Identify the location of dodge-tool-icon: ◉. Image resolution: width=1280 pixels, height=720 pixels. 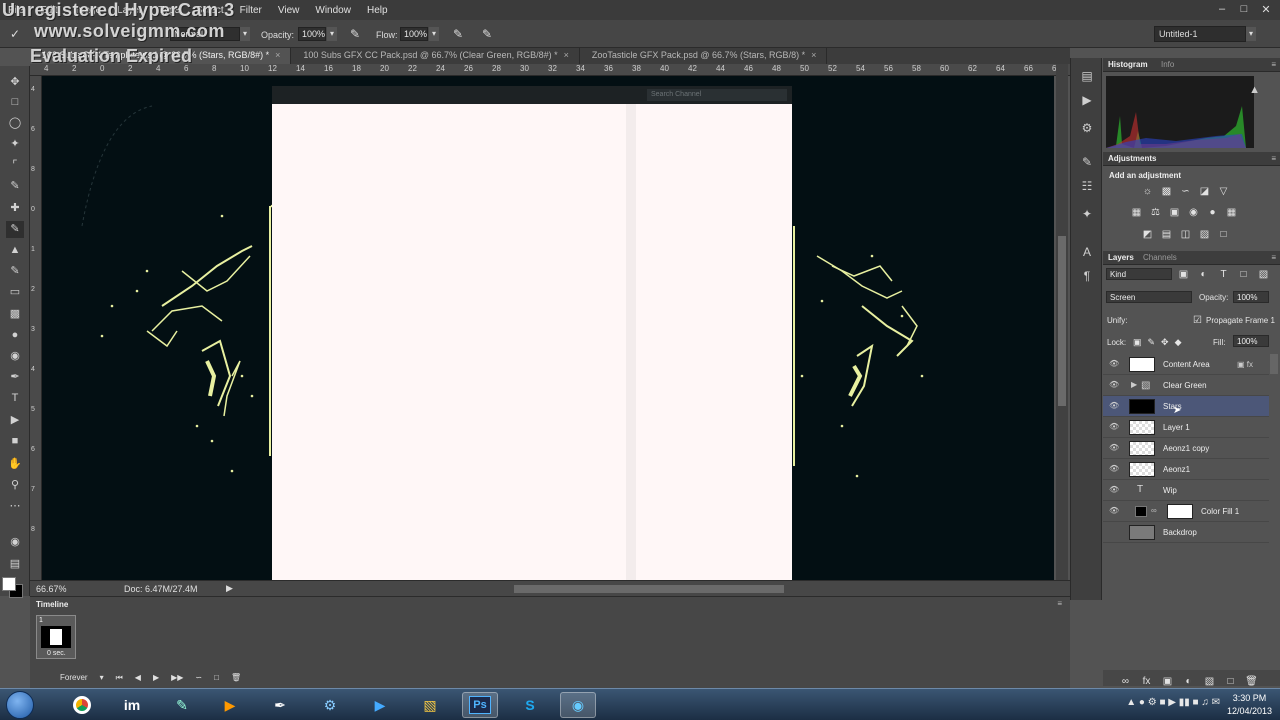
(15, 356).